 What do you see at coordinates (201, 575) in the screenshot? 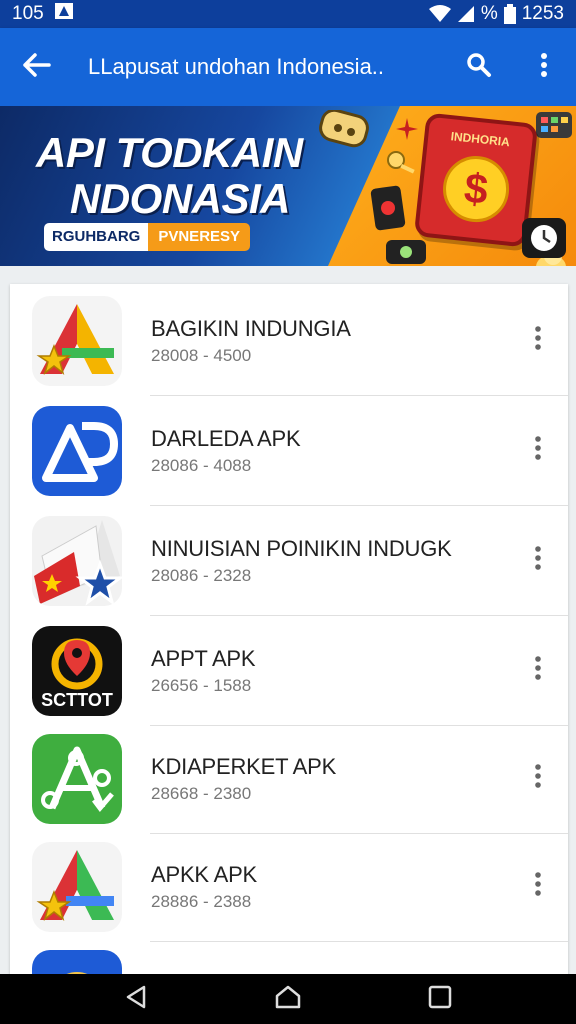
I see `app-subtitle: 28086 - 2328` at bounding box center [201, 575].